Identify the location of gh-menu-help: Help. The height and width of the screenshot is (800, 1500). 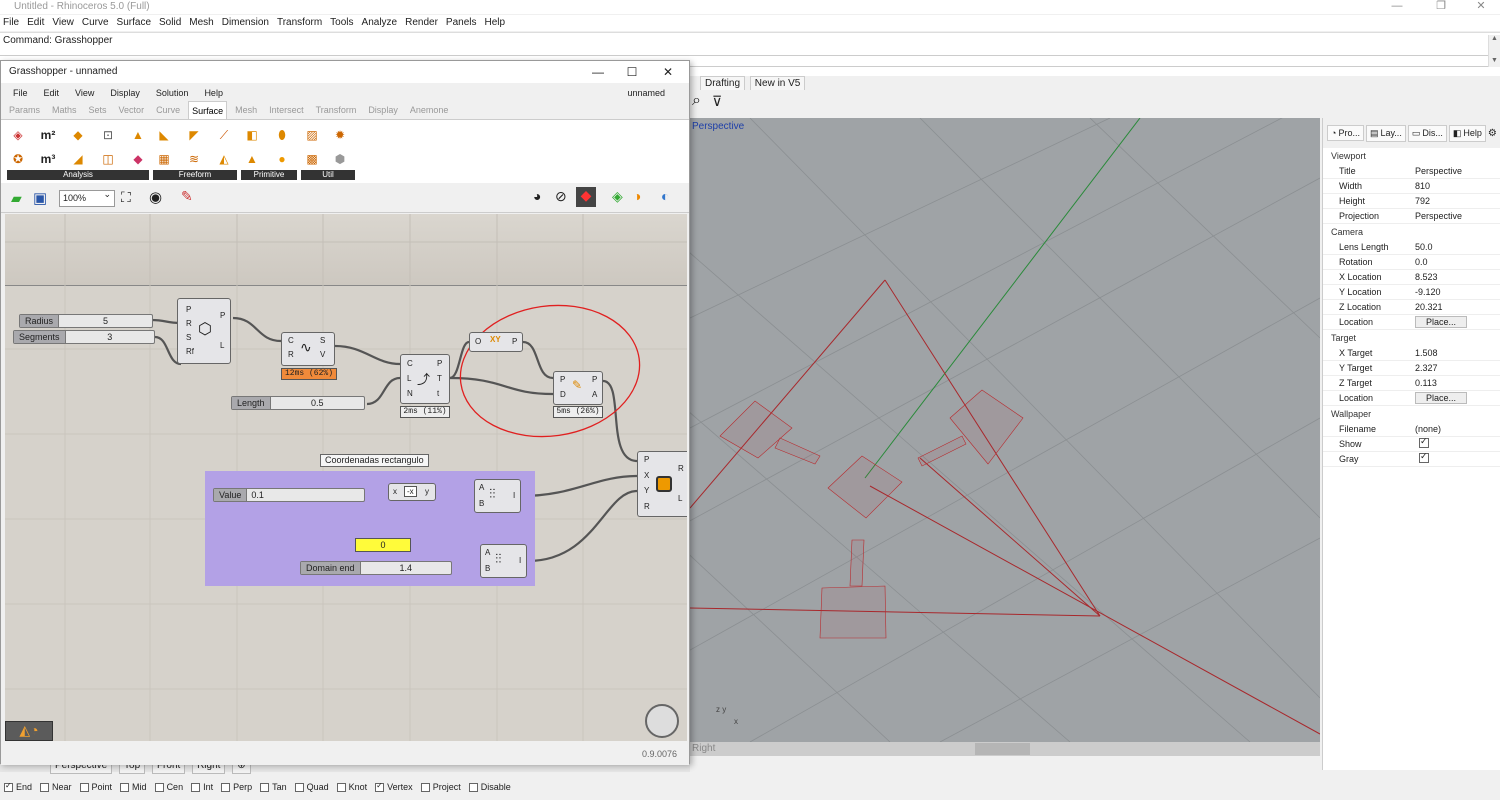
(213, 93).